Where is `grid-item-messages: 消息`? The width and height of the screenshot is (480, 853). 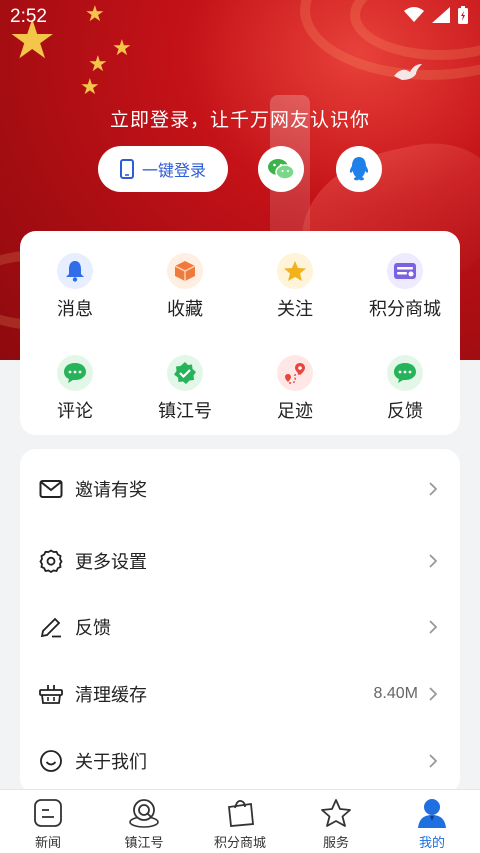 grid-item-messages: 消息 is located at coordinates (75, 287).